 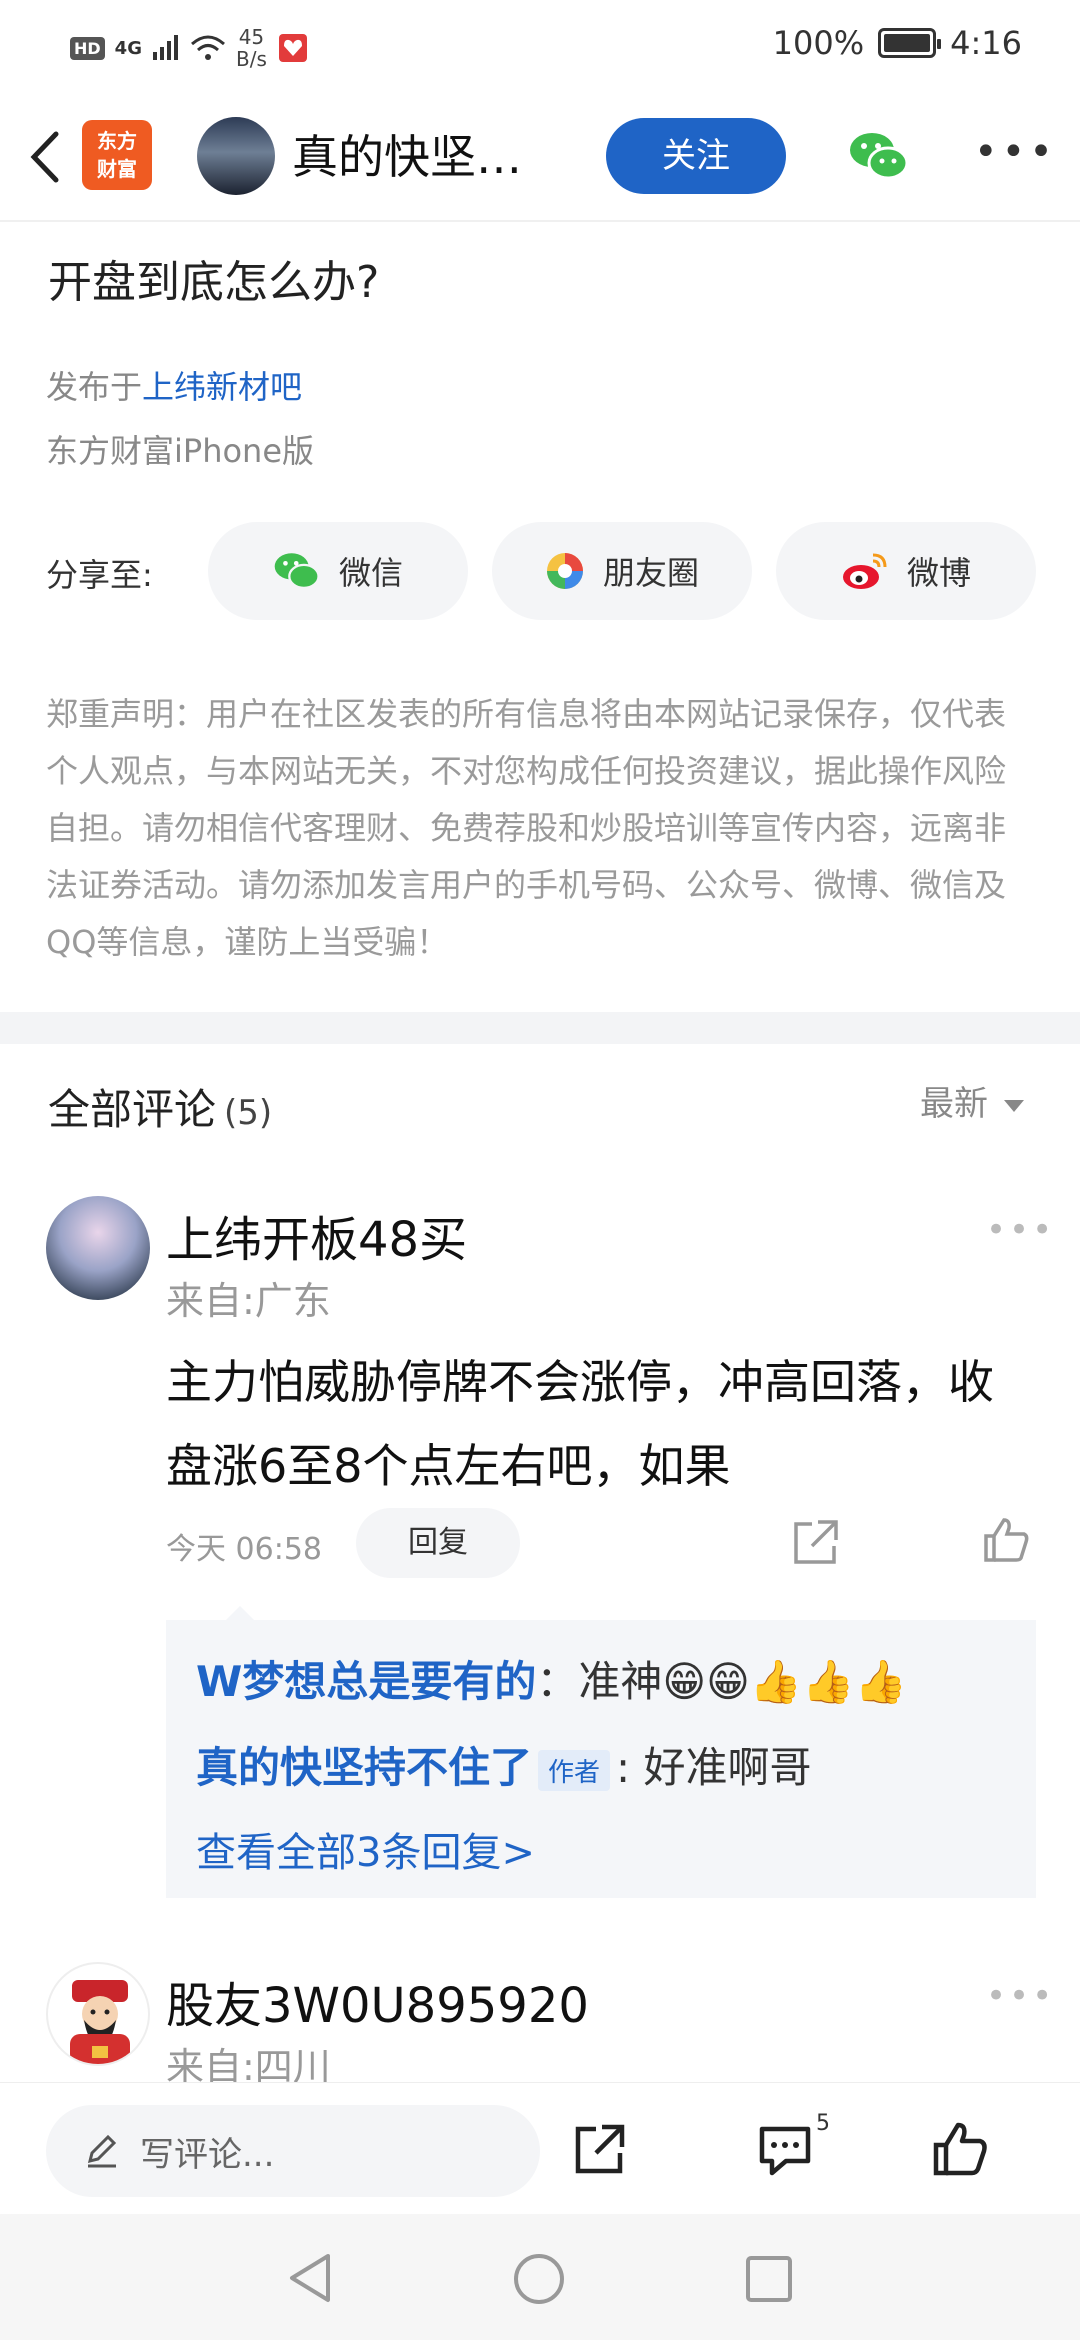 I want to click on comment-time: 今天 06:58, so click(x=244, y=1549).